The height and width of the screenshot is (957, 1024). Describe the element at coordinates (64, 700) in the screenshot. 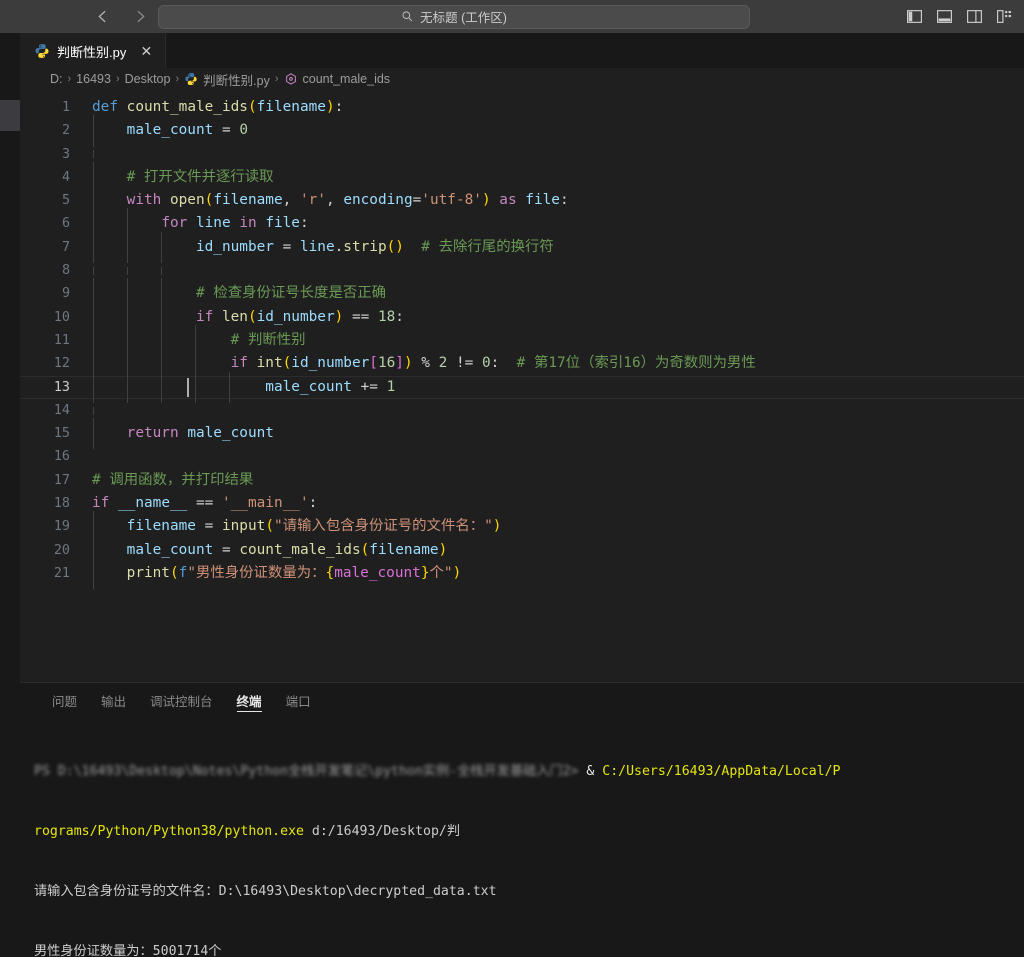

I see `panel-tab-problems: 问题` at that location.